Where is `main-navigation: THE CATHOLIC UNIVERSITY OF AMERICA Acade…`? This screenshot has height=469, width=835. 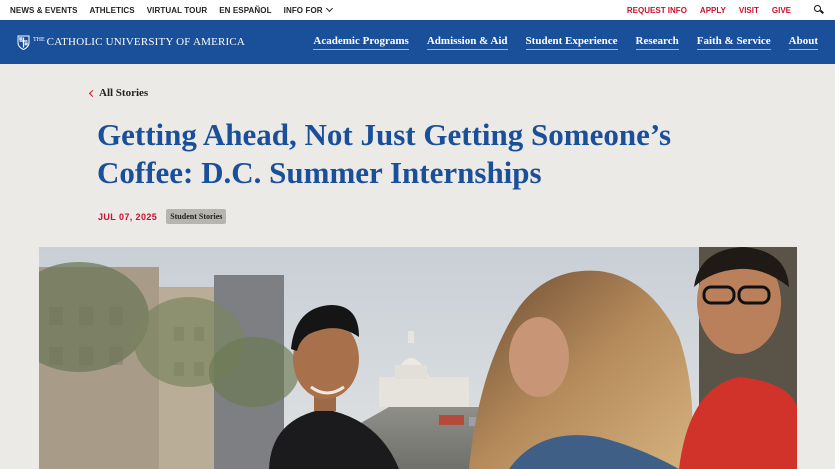 main-navigation: THE CATHOLIC UNIVERSITY OF AMERICA Acade… is located at coordinates (417, 42).